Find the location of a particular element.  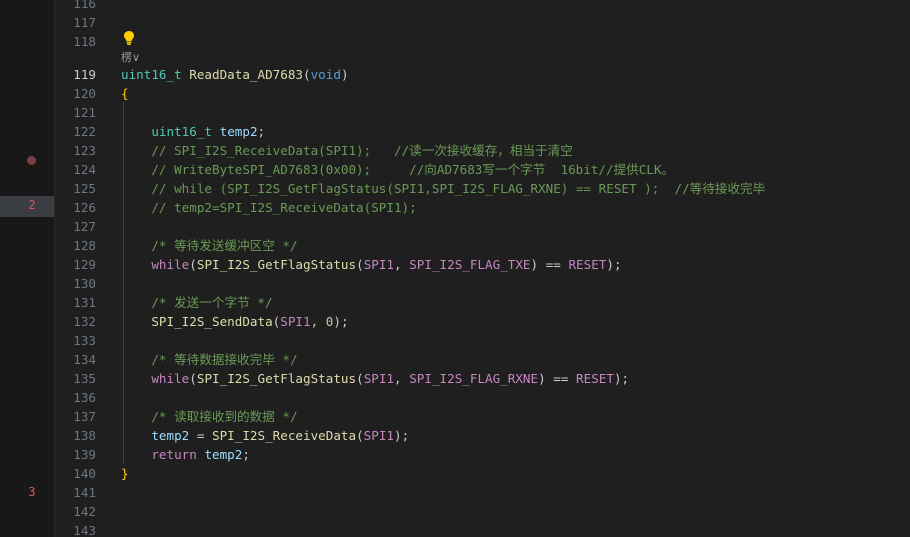

code-line: 141 is located at coordinates (455, 492).